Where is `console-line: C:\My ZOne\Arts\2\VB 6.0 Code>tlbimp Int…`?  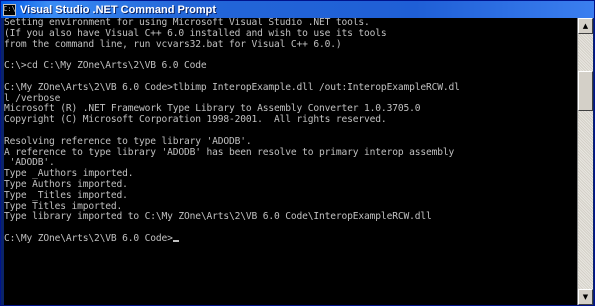
console-line: C:\My ZOne\Arts\2\VB 6.0 Code>tlbimp Int… is located at coordinates (232, 87).